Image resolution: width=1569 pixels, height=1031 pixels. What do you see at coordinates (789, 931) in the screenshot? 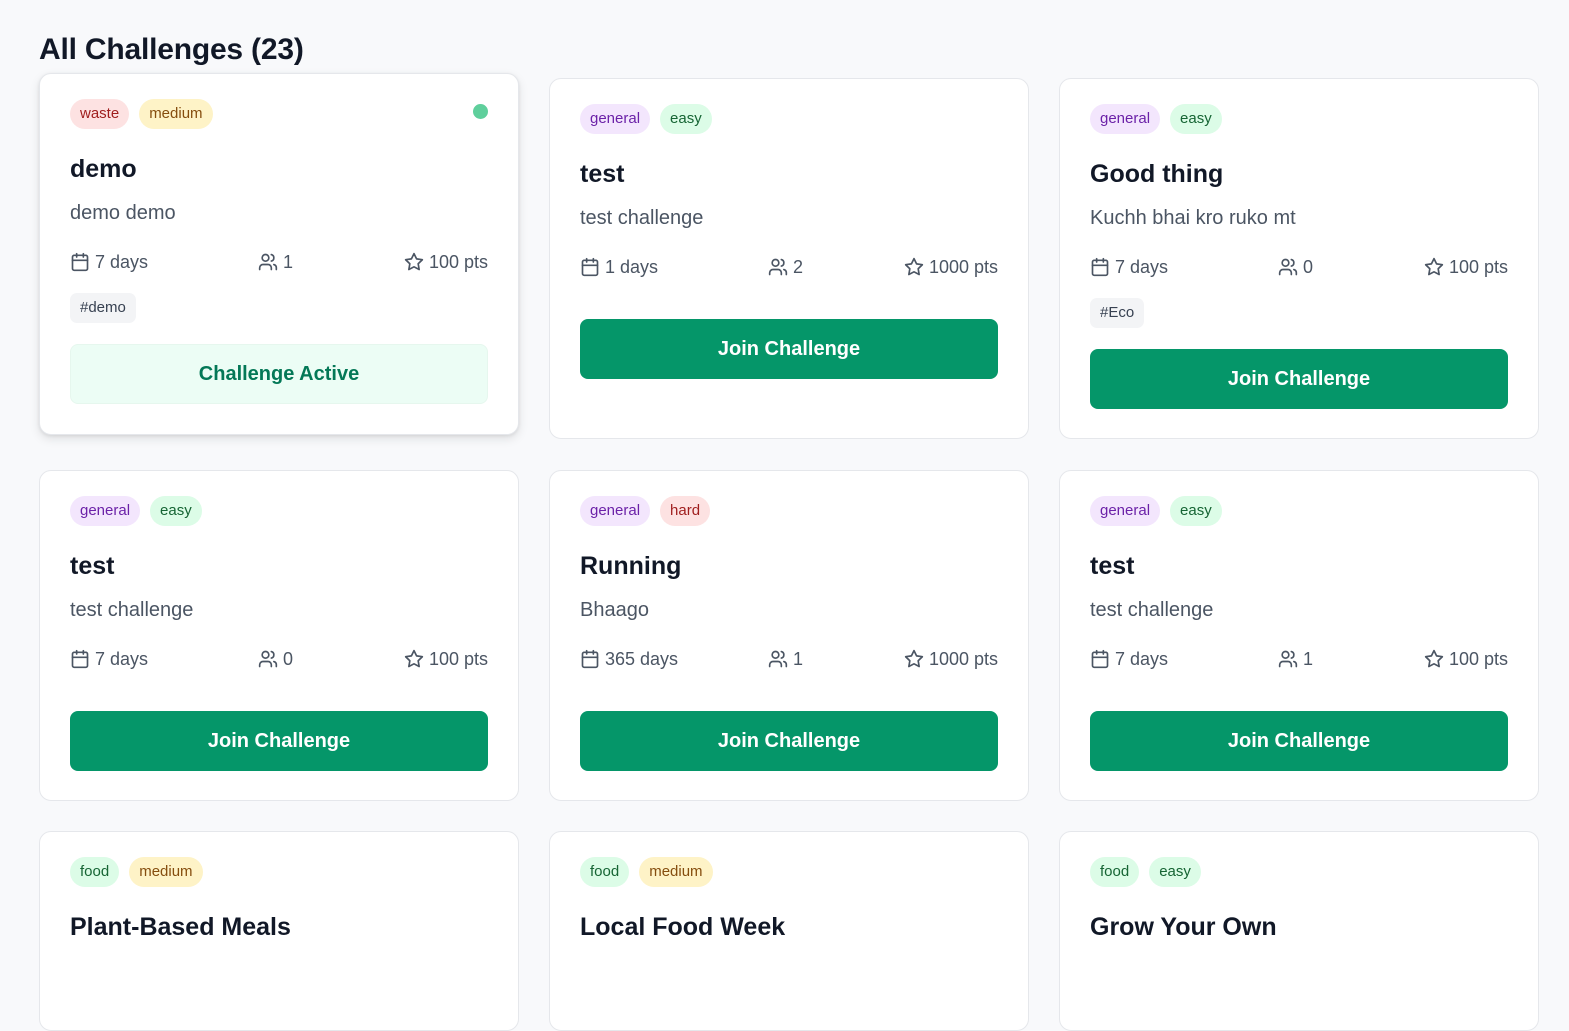
I see `challenge-card: food medium Local Food Week` at bounding box center [789, 931].